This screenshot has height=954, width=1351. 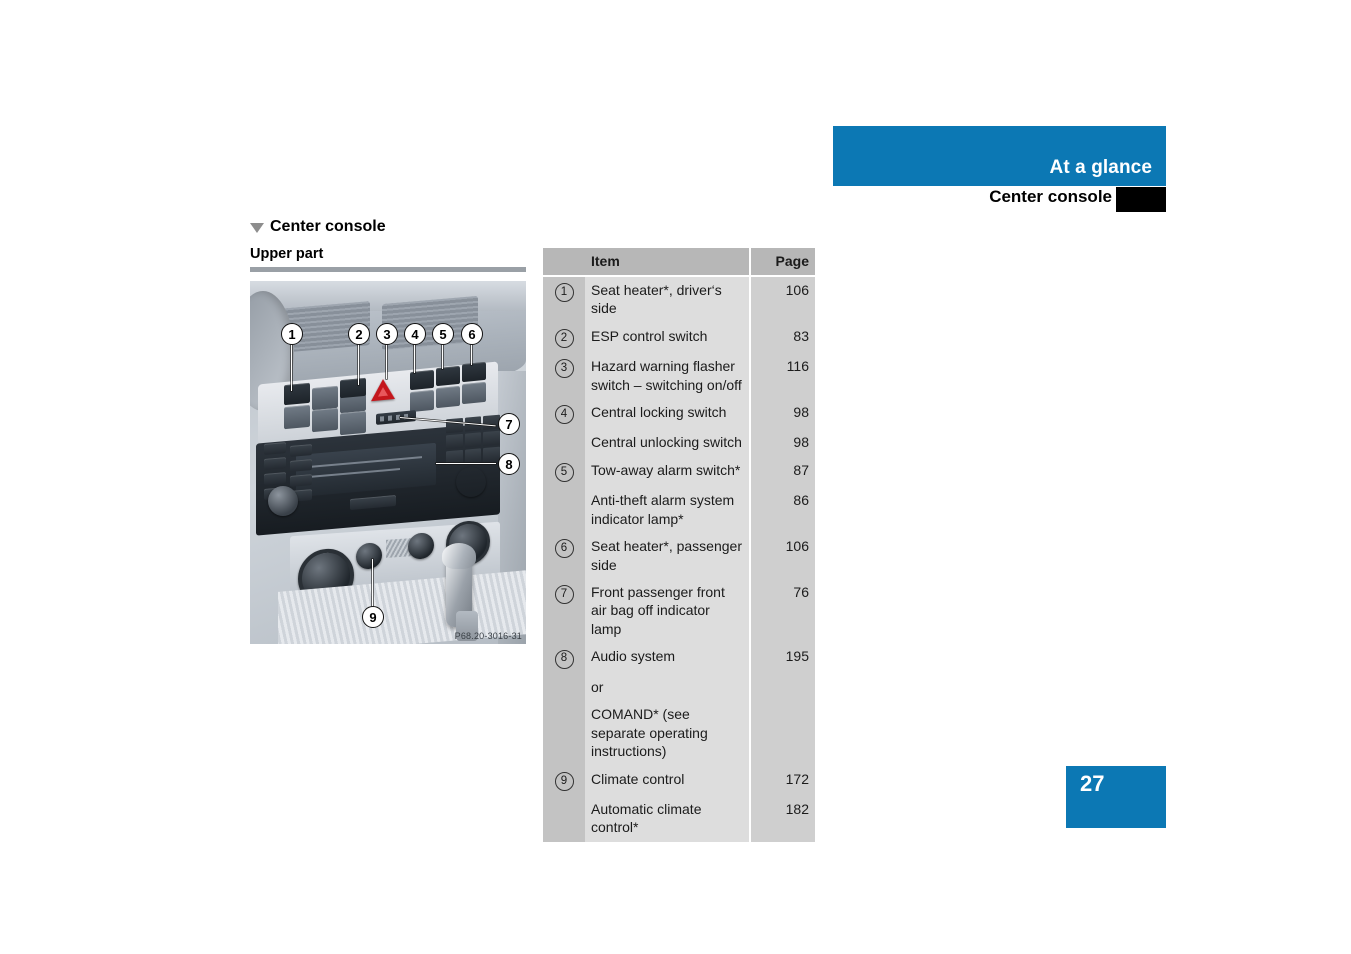 I want to click on table-row: Automatic climate control* 182, so click(x=679, y=818).